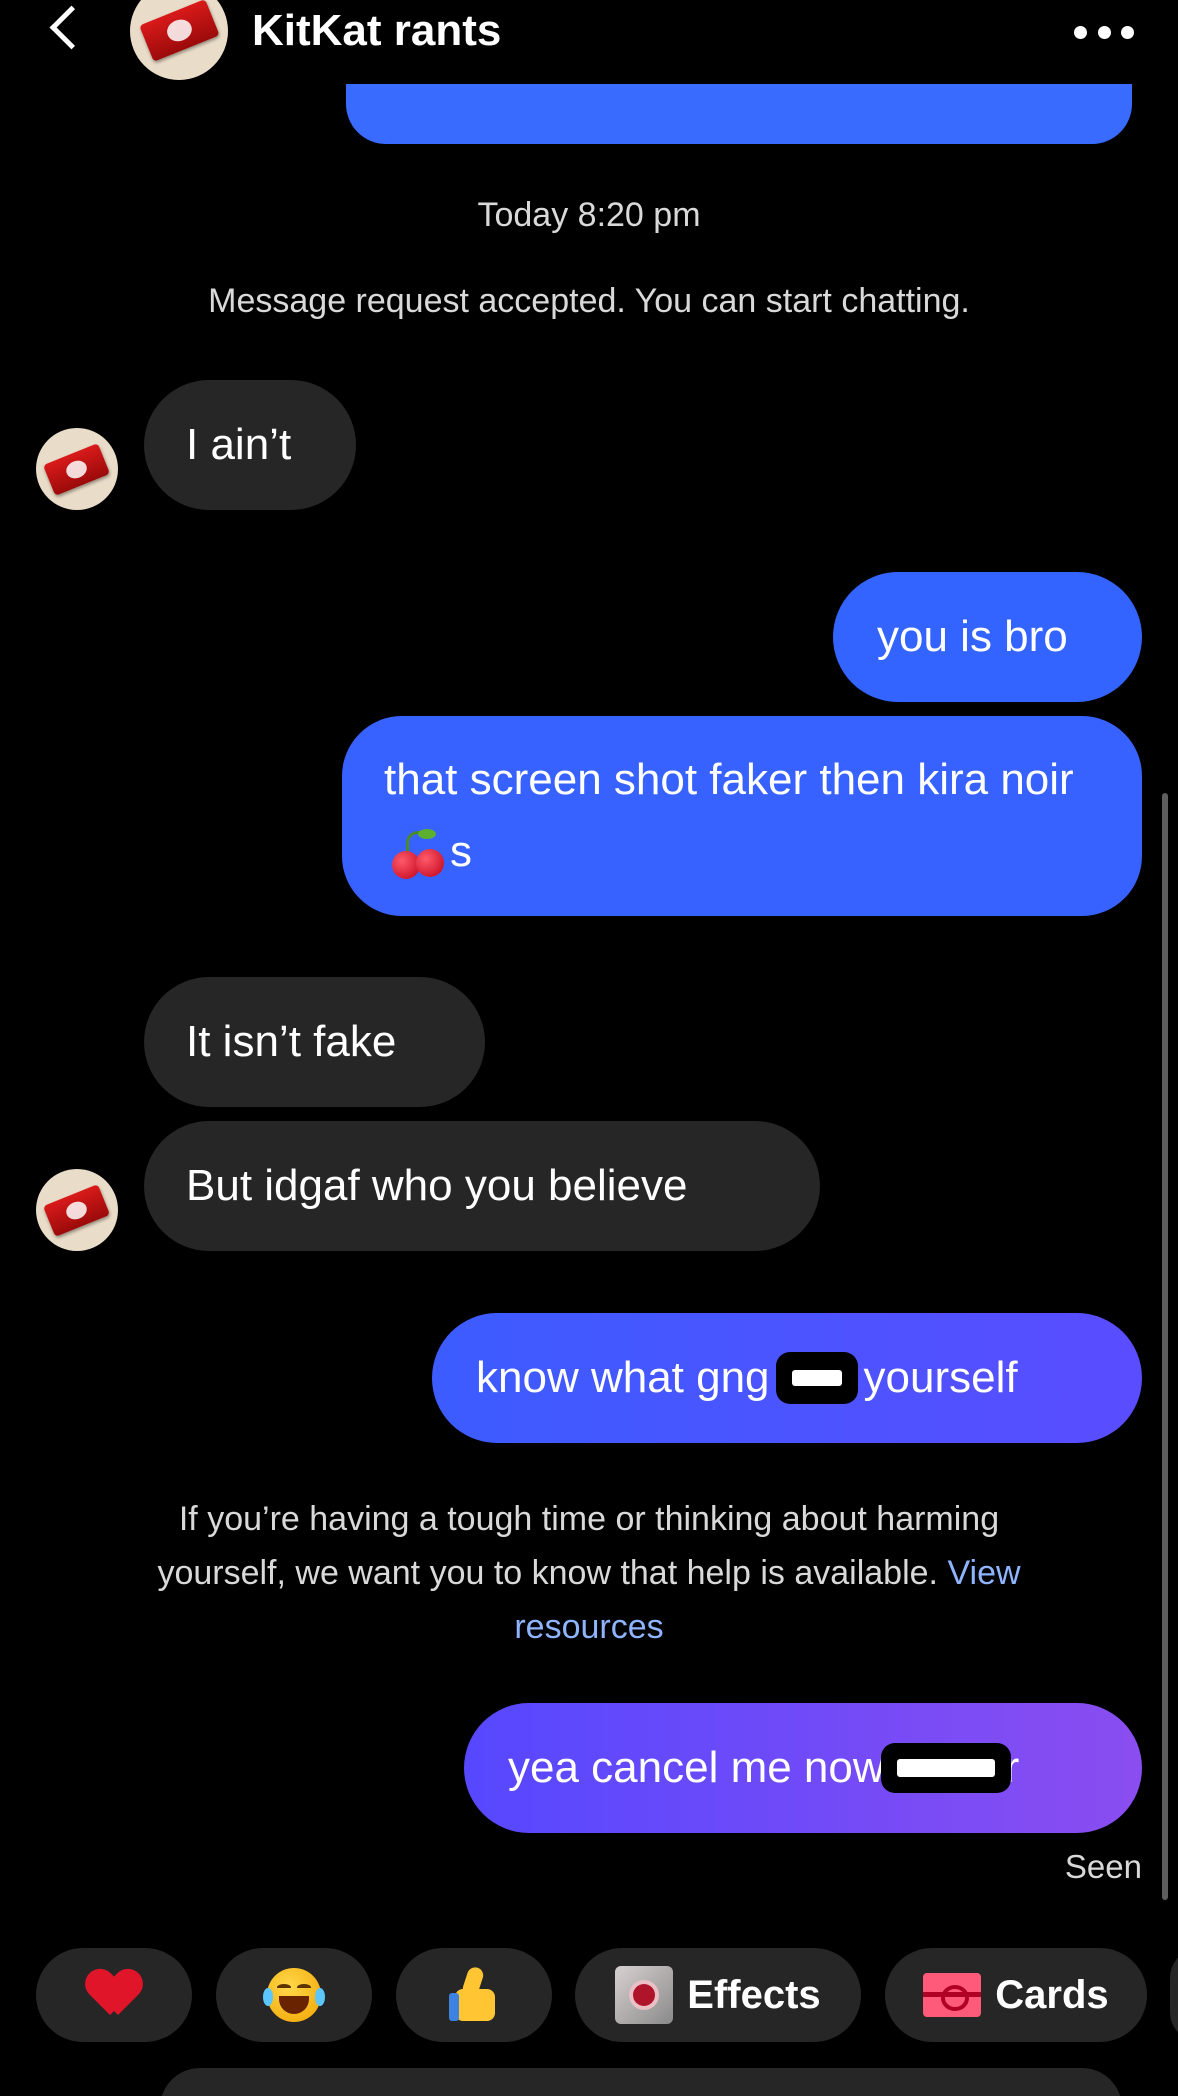  I want to click on thumbs-up-reaction-button, so click(474, 1995).